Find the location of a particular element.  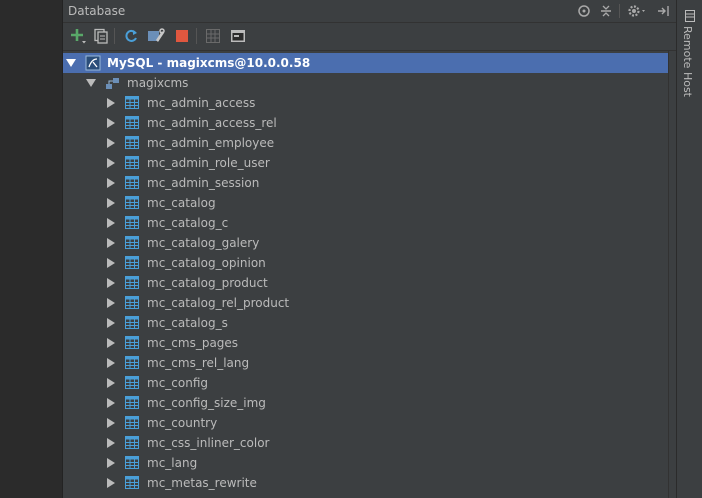

panel-title: Database is located at coordinates (97, 11).